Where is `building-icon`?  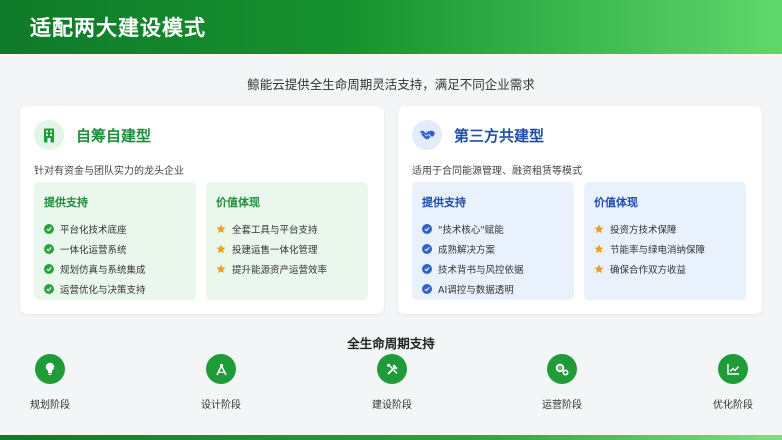 building-icon is located at coordinates (49, 135).